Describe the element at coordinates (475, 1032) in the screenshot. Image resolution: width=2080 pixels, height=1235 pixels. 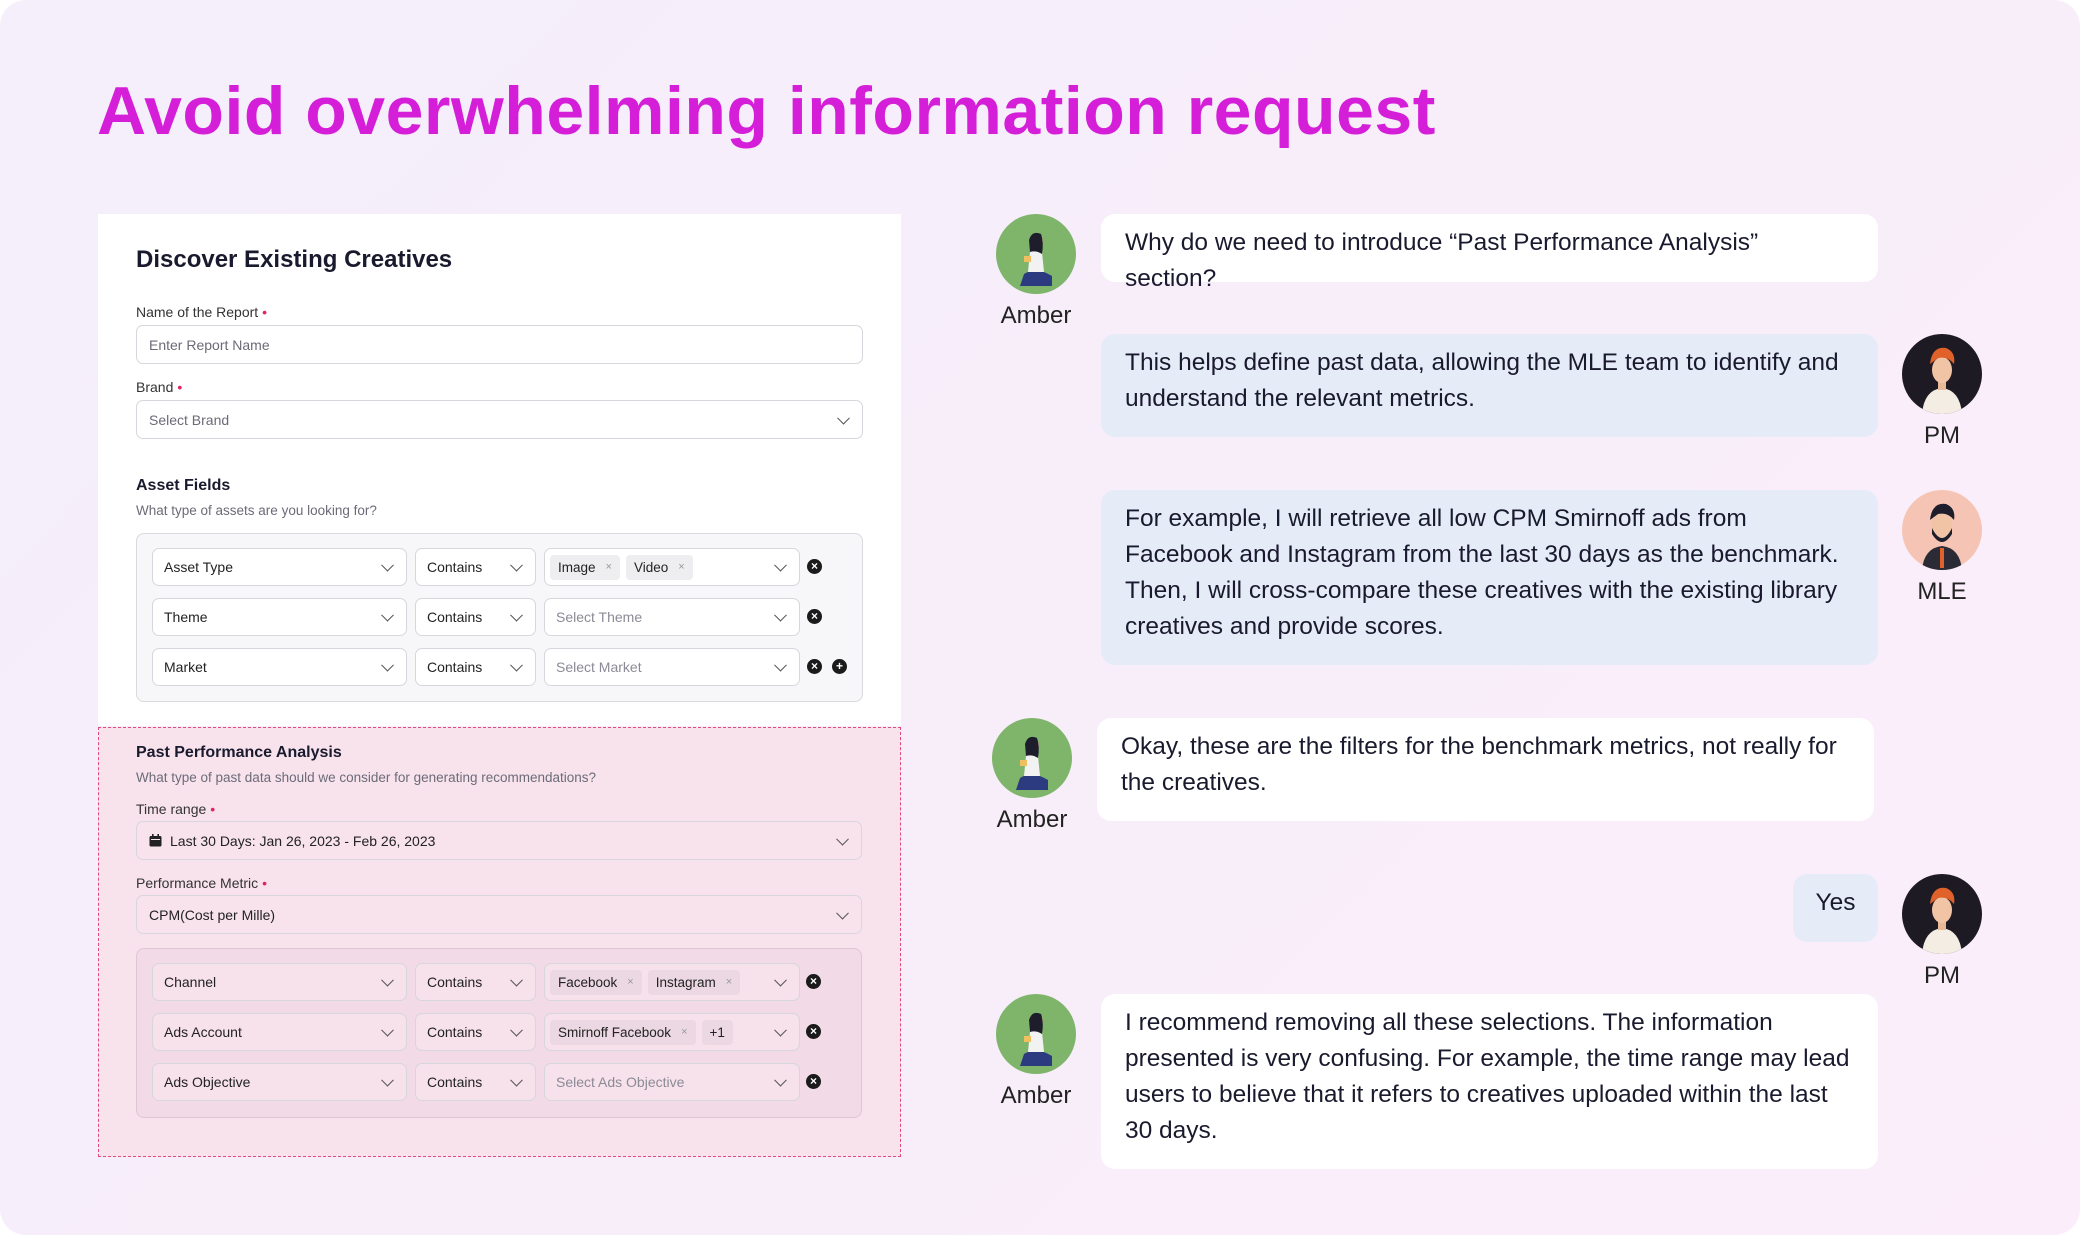
I see `ads-account-operator: Contains` at that location.